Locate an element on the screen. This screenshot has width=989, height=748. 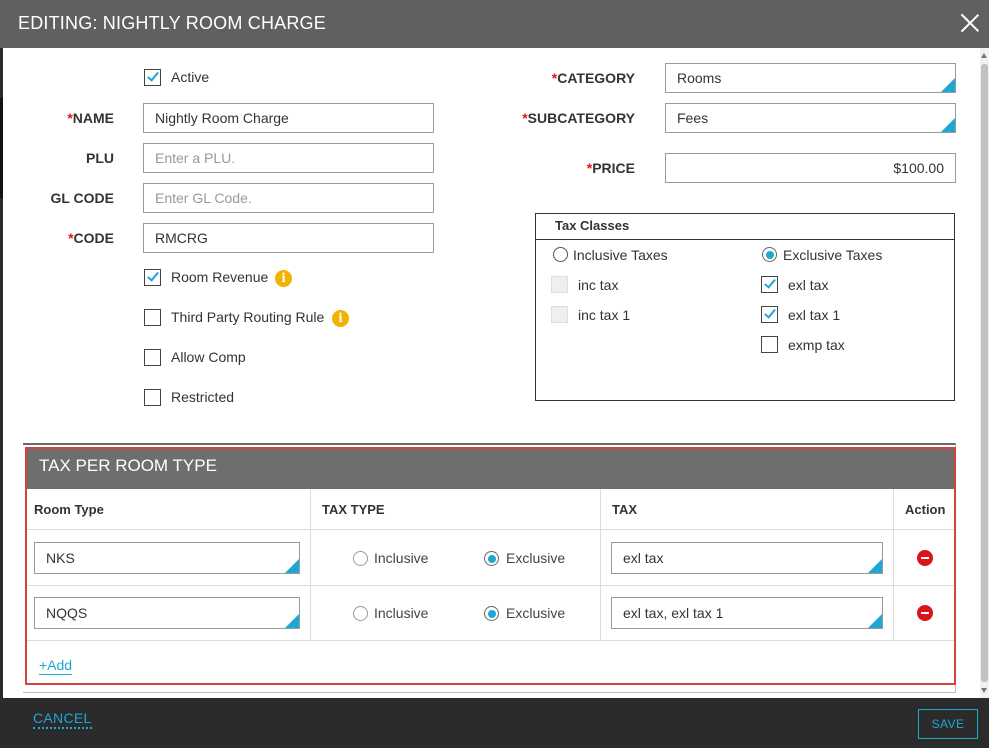
allow-comp-checkbox is located at coordinates (152, 357).